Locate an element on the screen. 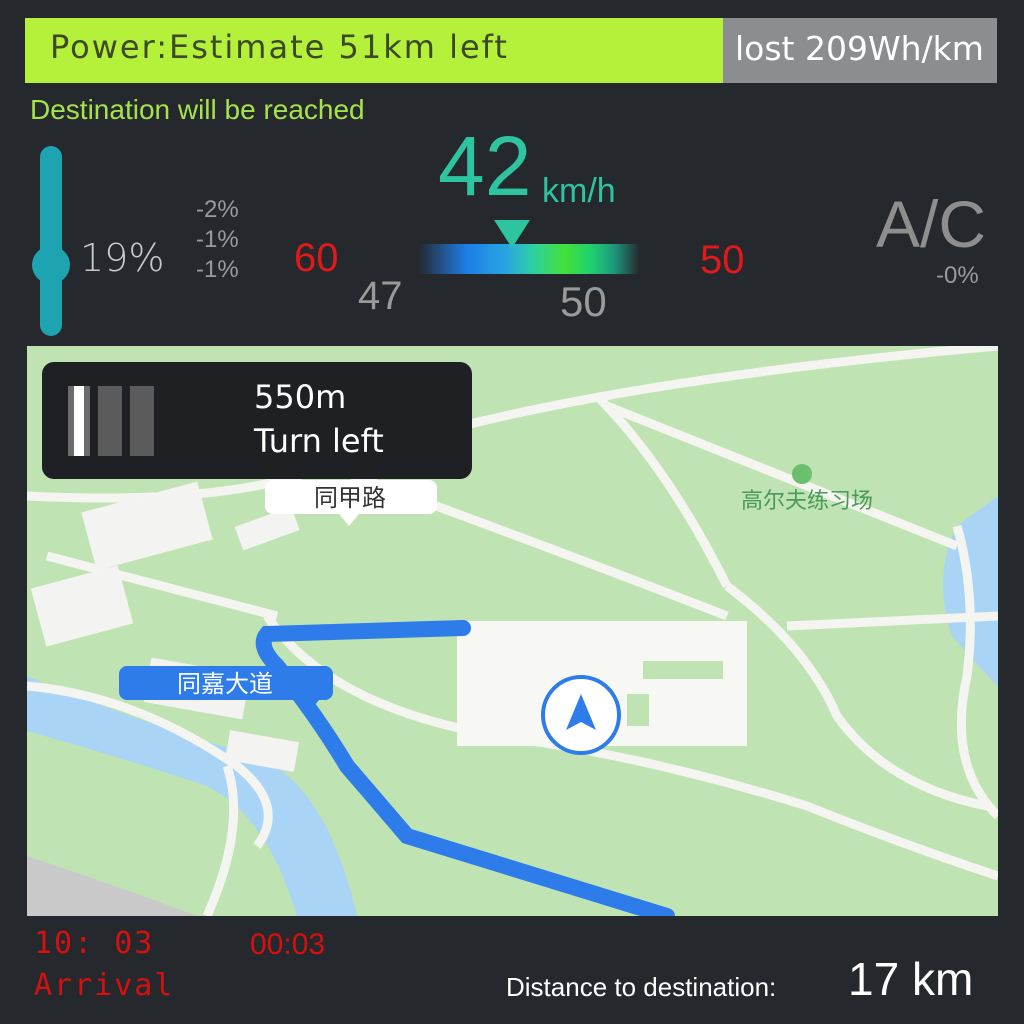 Image resolution: width=1024 pixels, height=1024 pixels. speed-gradient-bar is located at coordinates (529, 259).